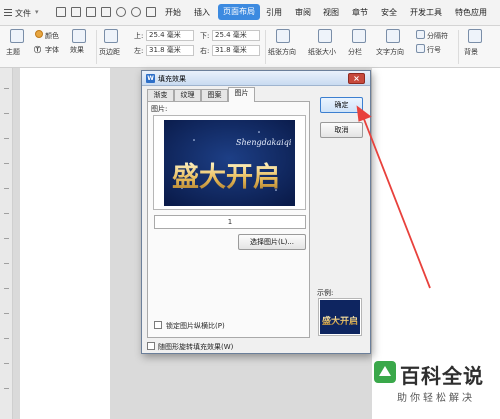 Image resolution: width=500 pixels, height=419 pixels. I want to click on bottom-margin-label: 下:, so click(205, 36).